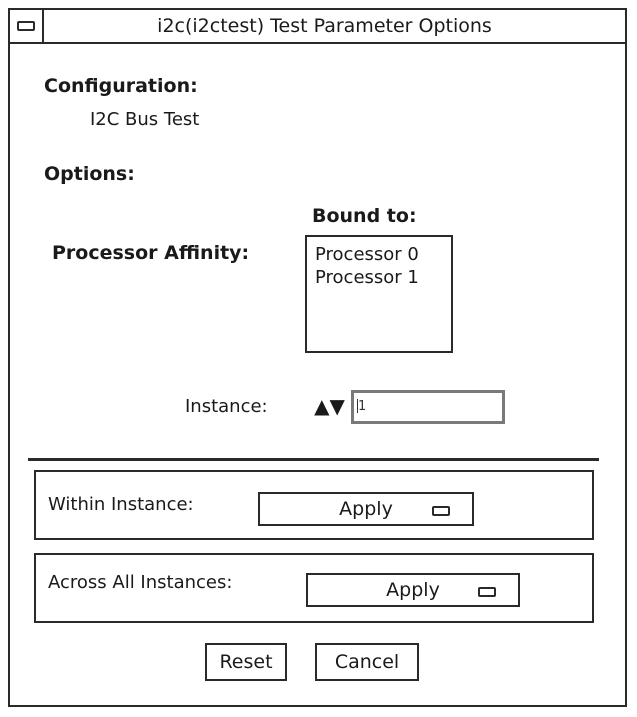  What do you see at coordinates (383, 277) in the screenshot?
I see `processor-list-item-1: Processor 1` at bounding box center [383, 277].